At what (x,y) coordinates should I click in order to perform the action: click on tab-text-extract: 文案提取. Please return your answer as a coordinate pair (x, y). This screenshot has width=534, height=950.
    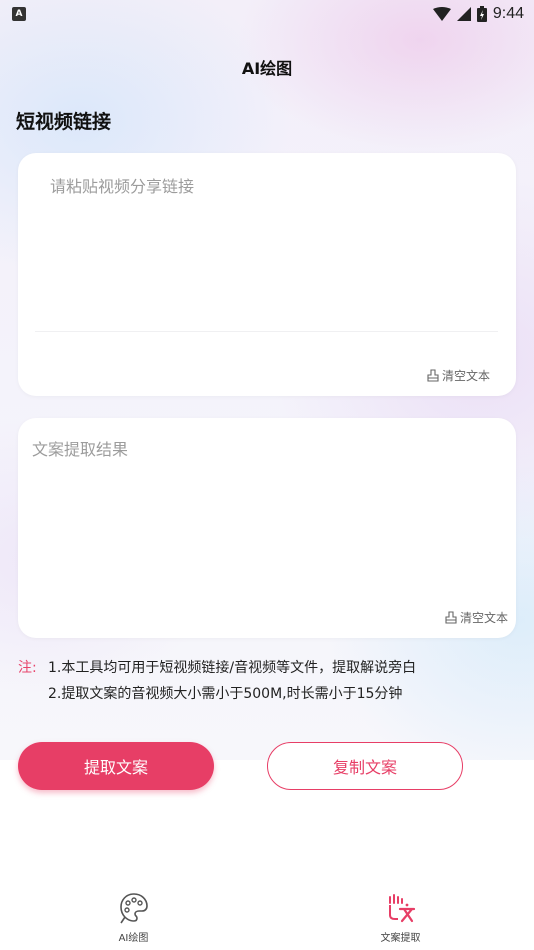
    Looking at the image, I should click on (400, 914).